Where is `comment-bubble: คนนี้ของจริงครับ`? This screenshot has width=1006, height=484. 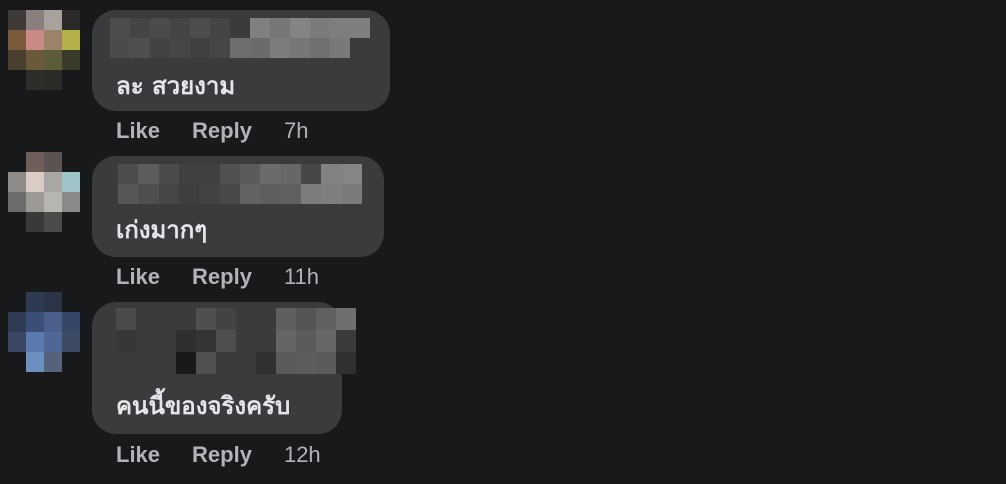
comment-bubble: คนนี้ของจริงครับ is located at coordinates (224, 368).